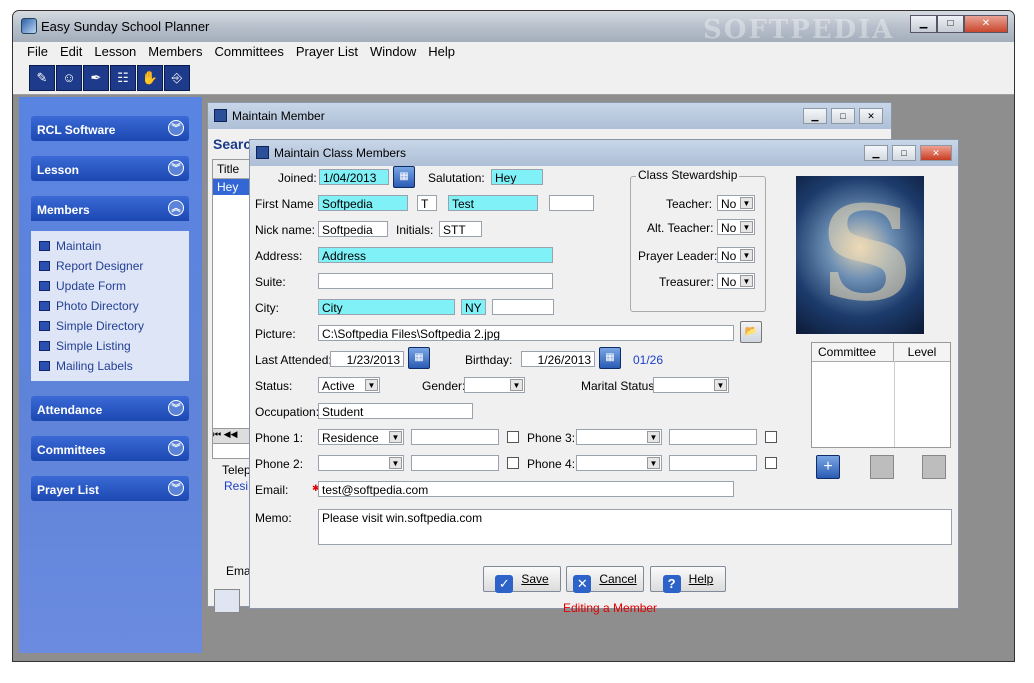 Image resolution: width=1034 pixels, height=683 pixels. I want to click on level-column-header: Level, so click(922, 352).